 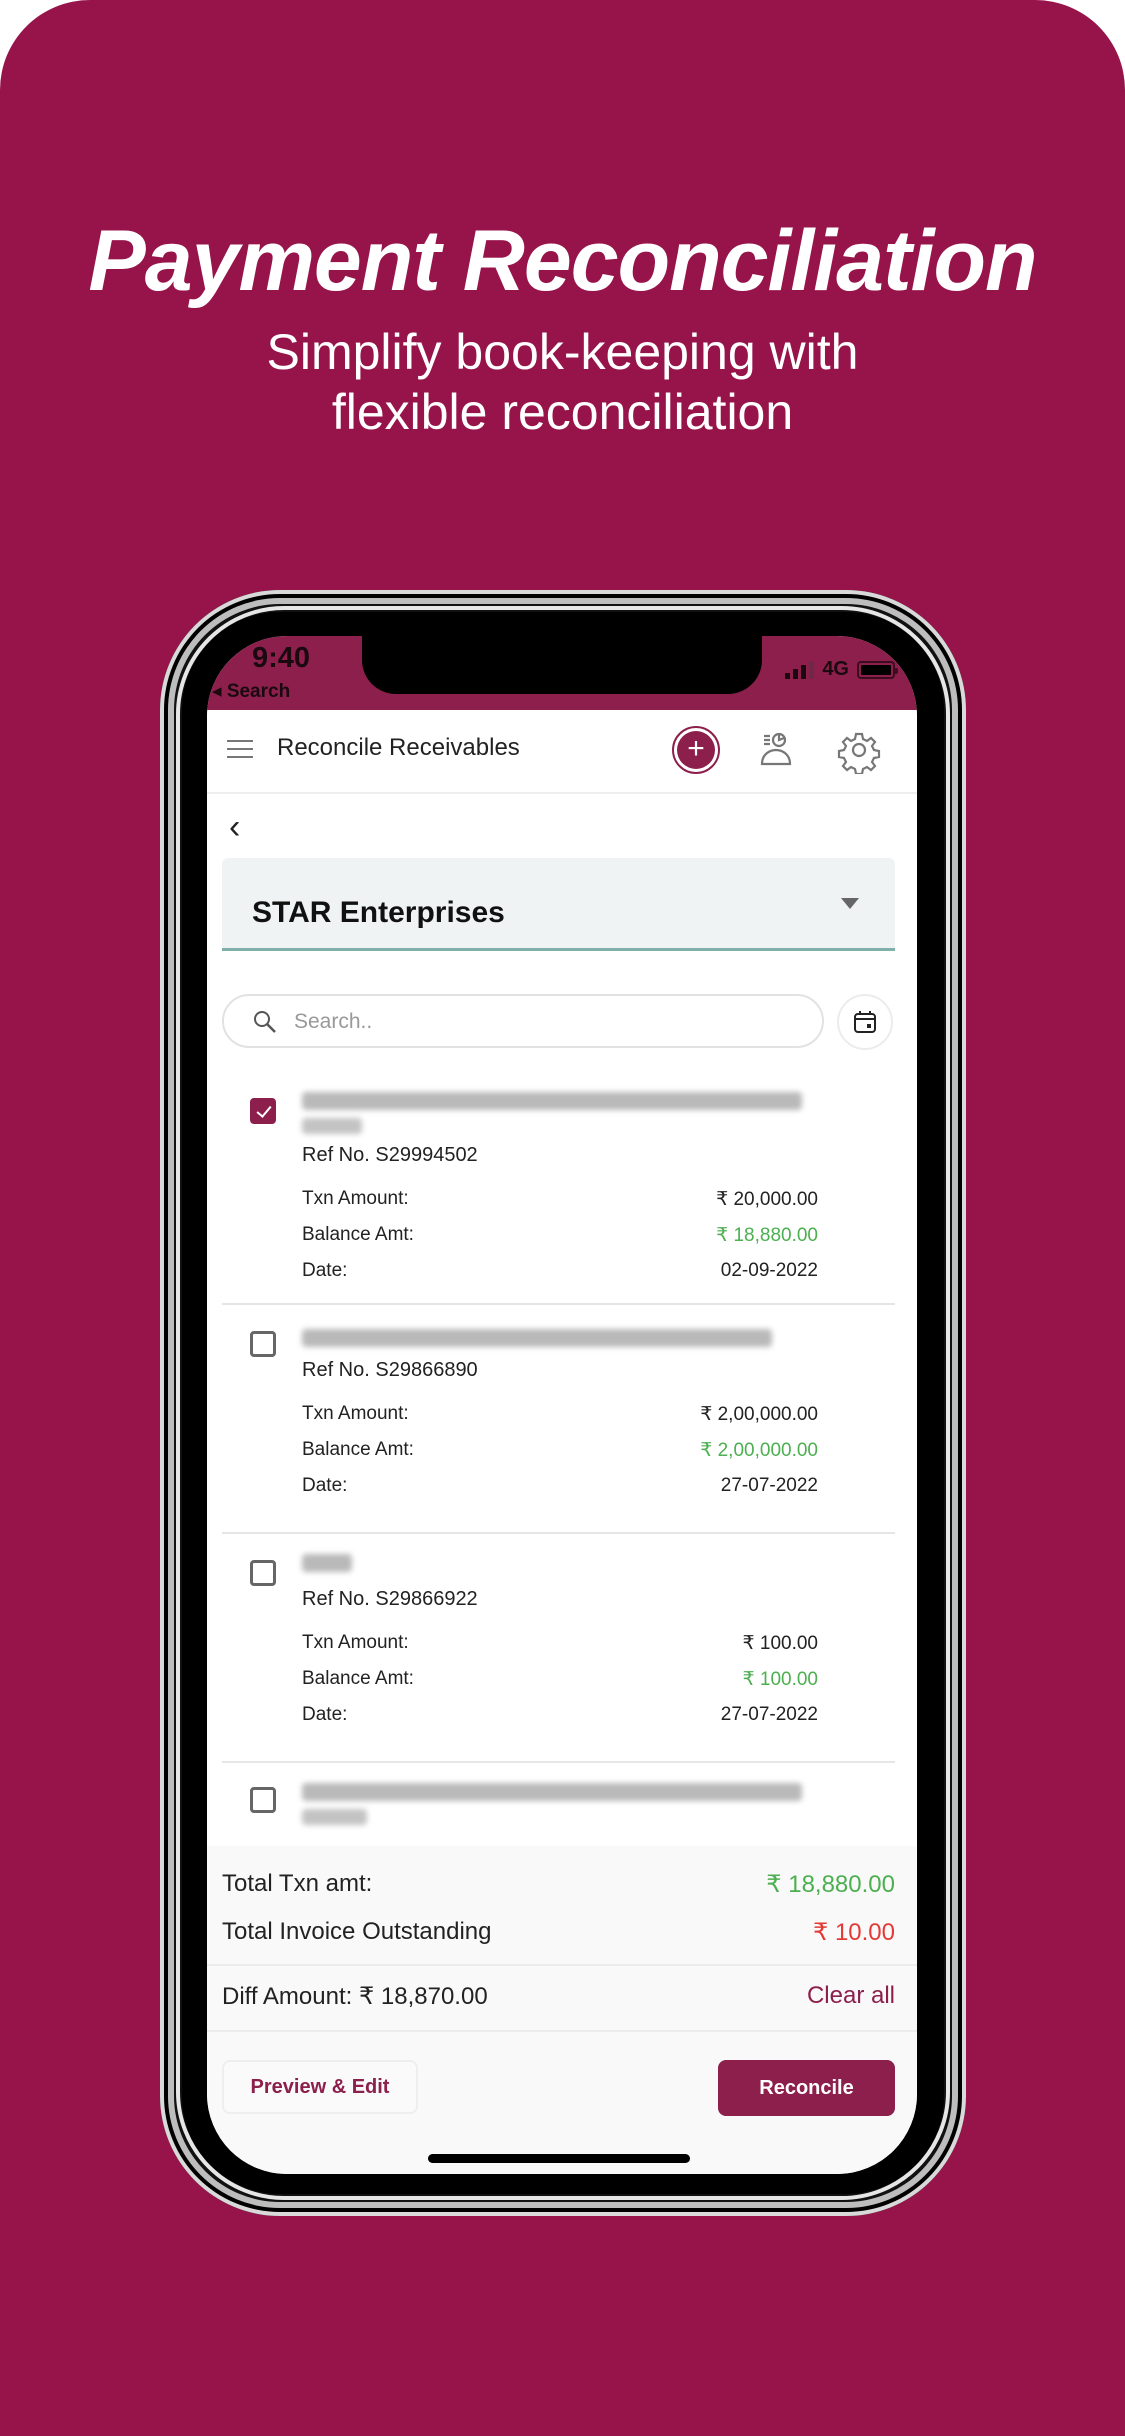 I want to click on search-placeholder: Search.., so click(x=333, y=1021).